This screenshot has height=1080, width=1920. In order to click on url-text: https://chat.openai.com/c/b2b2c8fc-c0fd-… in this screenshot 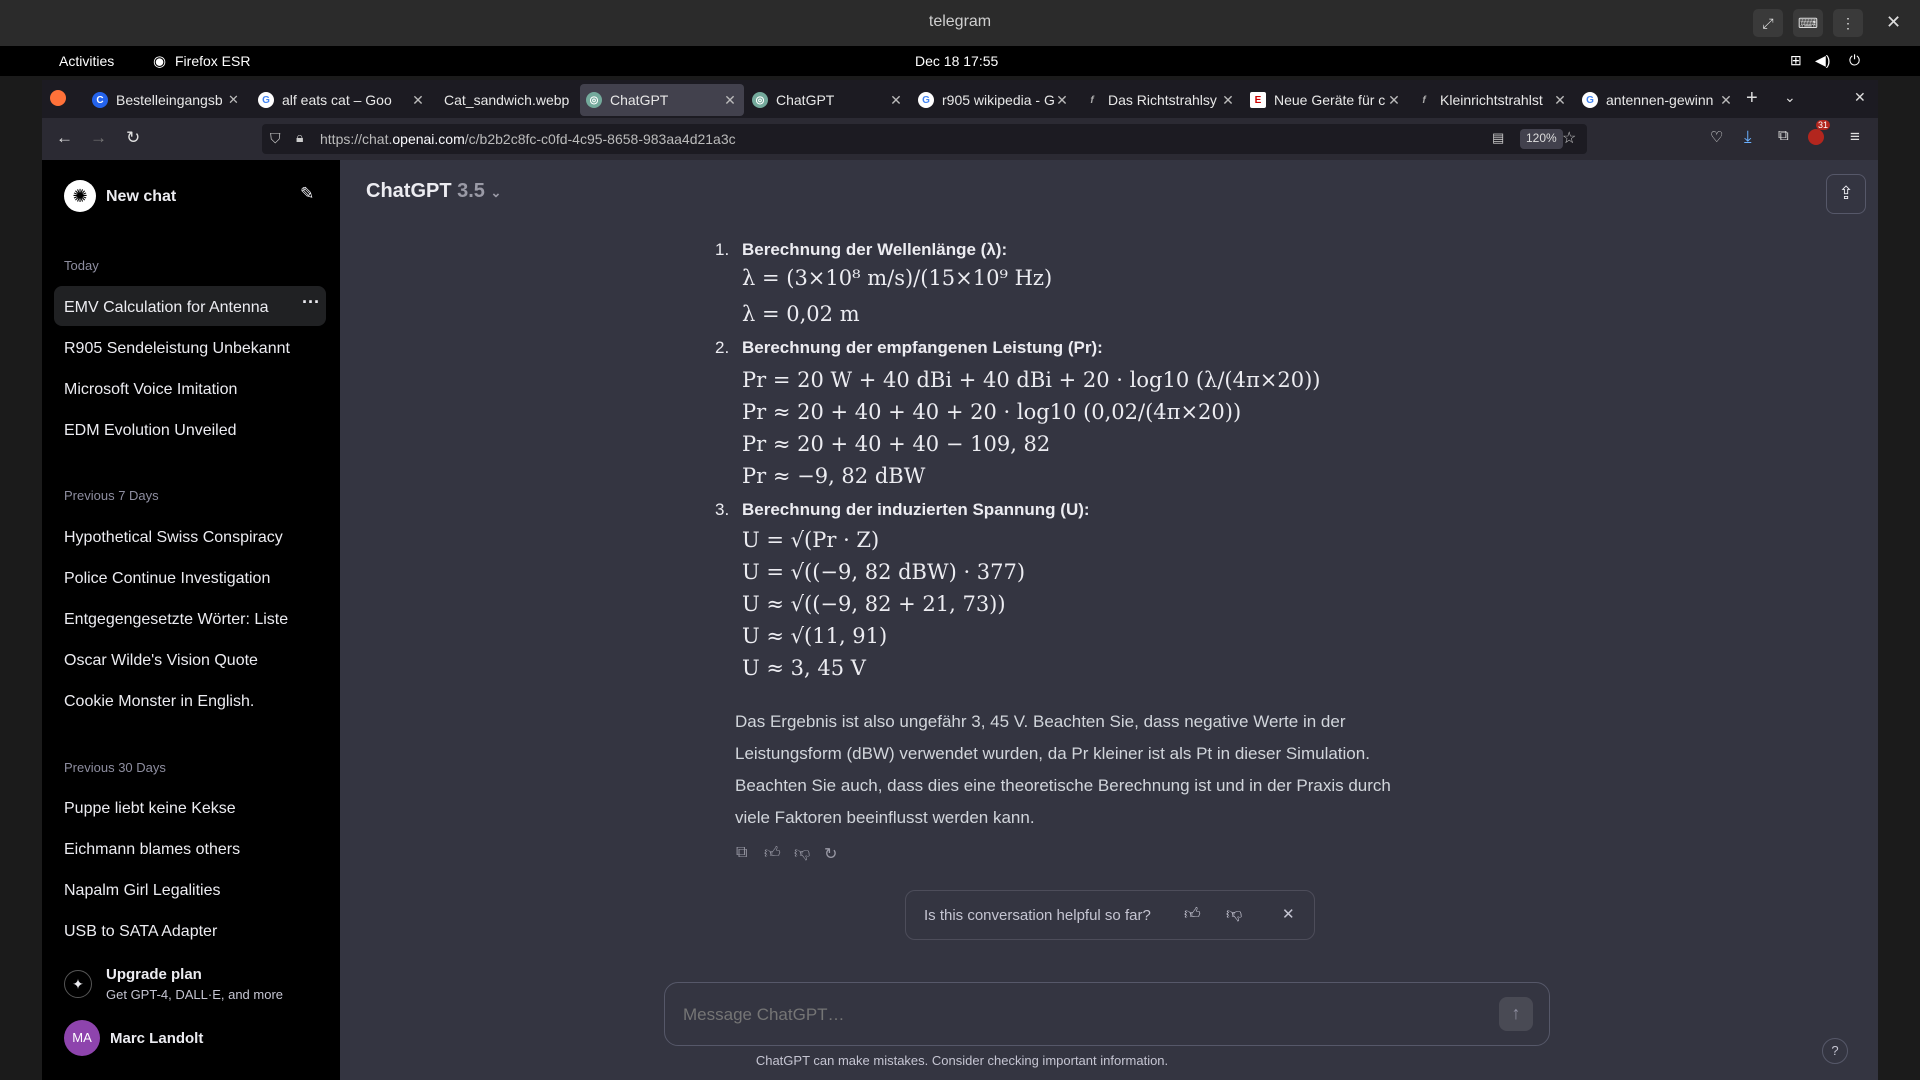, I will do `click(528, 139)`.